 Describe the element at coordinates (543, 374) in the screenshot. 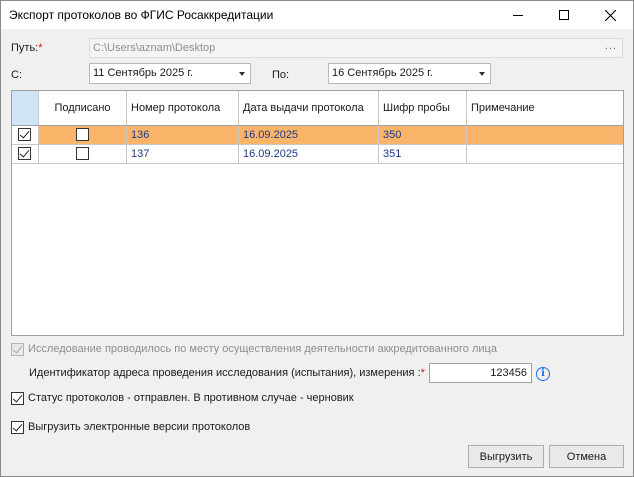

I see `info-icon: i` at that location.